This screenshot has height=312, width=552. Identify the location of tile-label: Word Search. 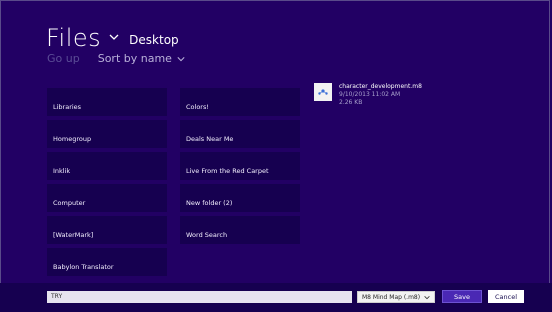
(207, 235).